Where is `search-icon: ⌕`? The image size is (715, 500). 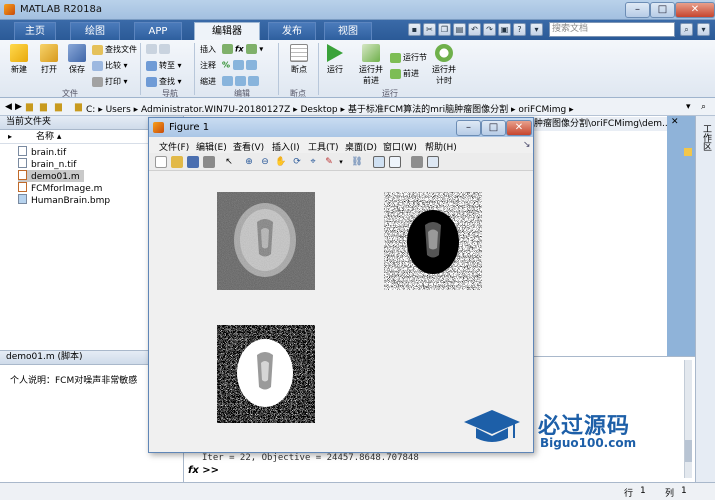 search-icon: ⌕ is located at coordinates (686, 29).